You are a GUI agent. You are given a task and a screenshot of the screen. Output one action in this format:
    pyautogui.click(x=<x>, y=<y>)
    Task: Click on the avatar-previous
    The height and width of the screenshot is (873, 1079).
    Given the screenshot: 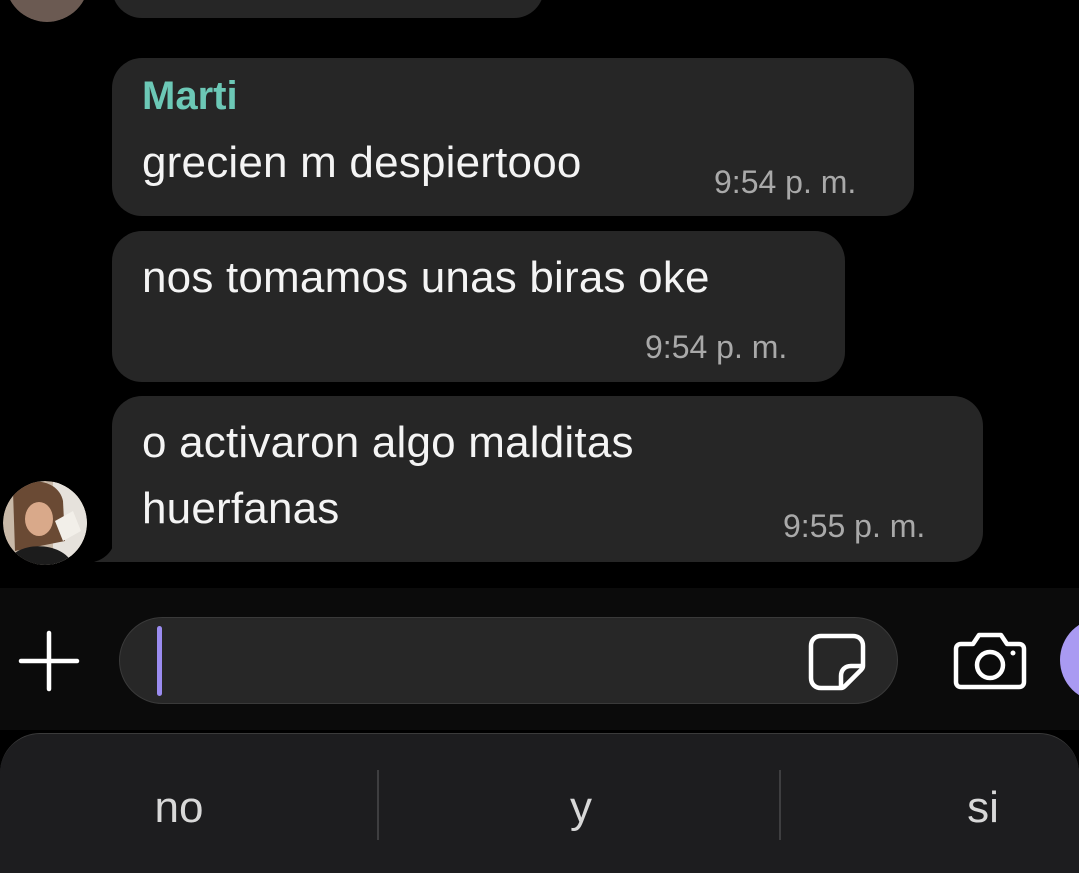 What is the action you would take?
    pyautogui.click(x=47, y=11)
    